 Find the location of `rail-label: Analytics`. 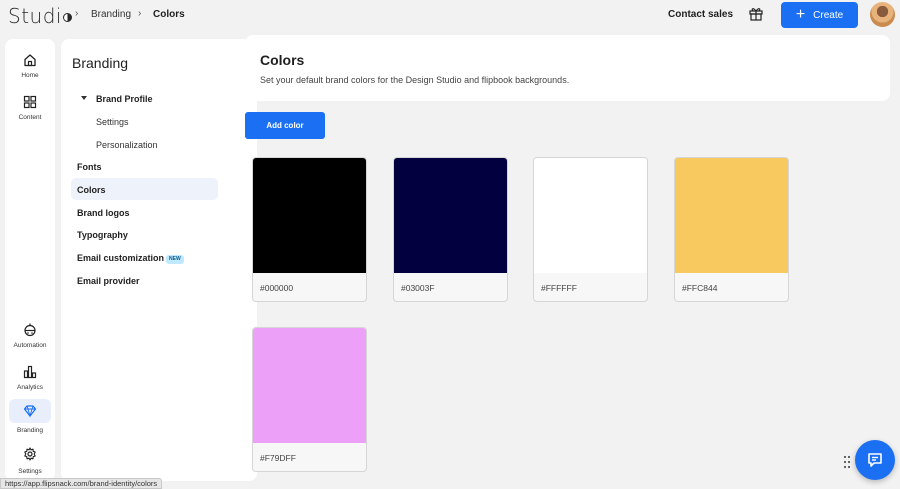

rail-label: Analytics is located at coordinates (29, 387).